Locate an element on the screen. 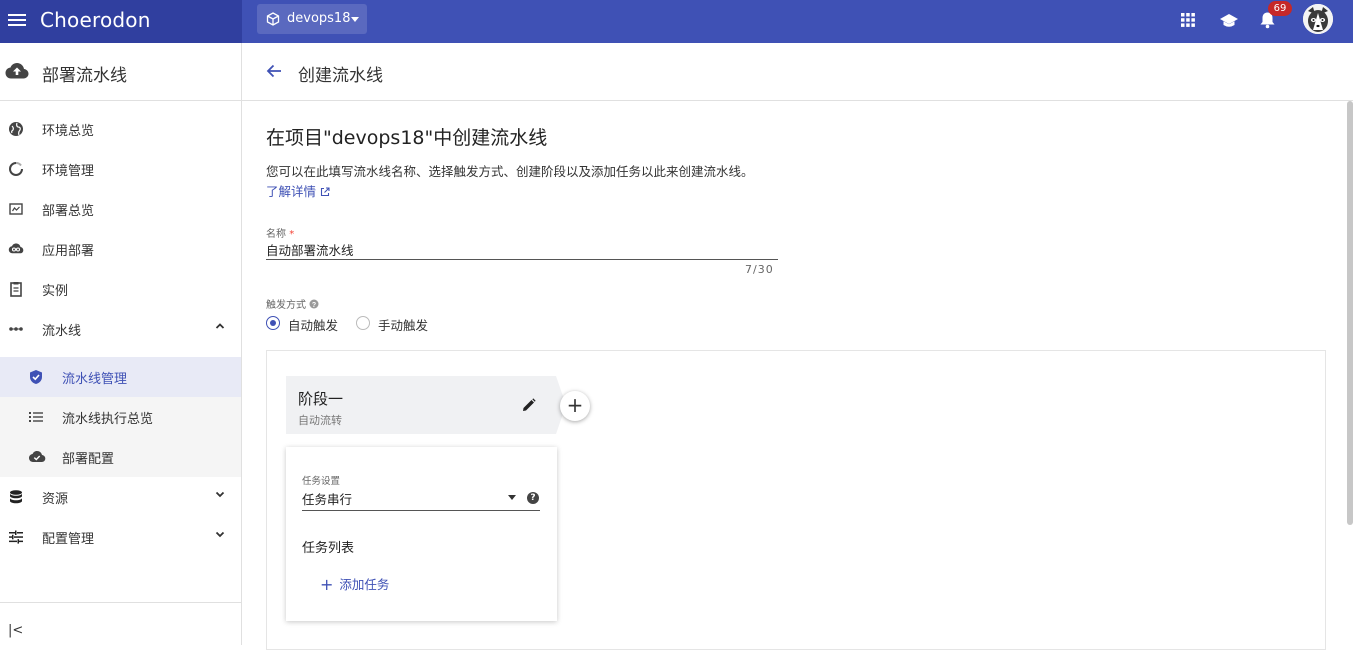  dashboard-icon is located at coordinates (16, 209).